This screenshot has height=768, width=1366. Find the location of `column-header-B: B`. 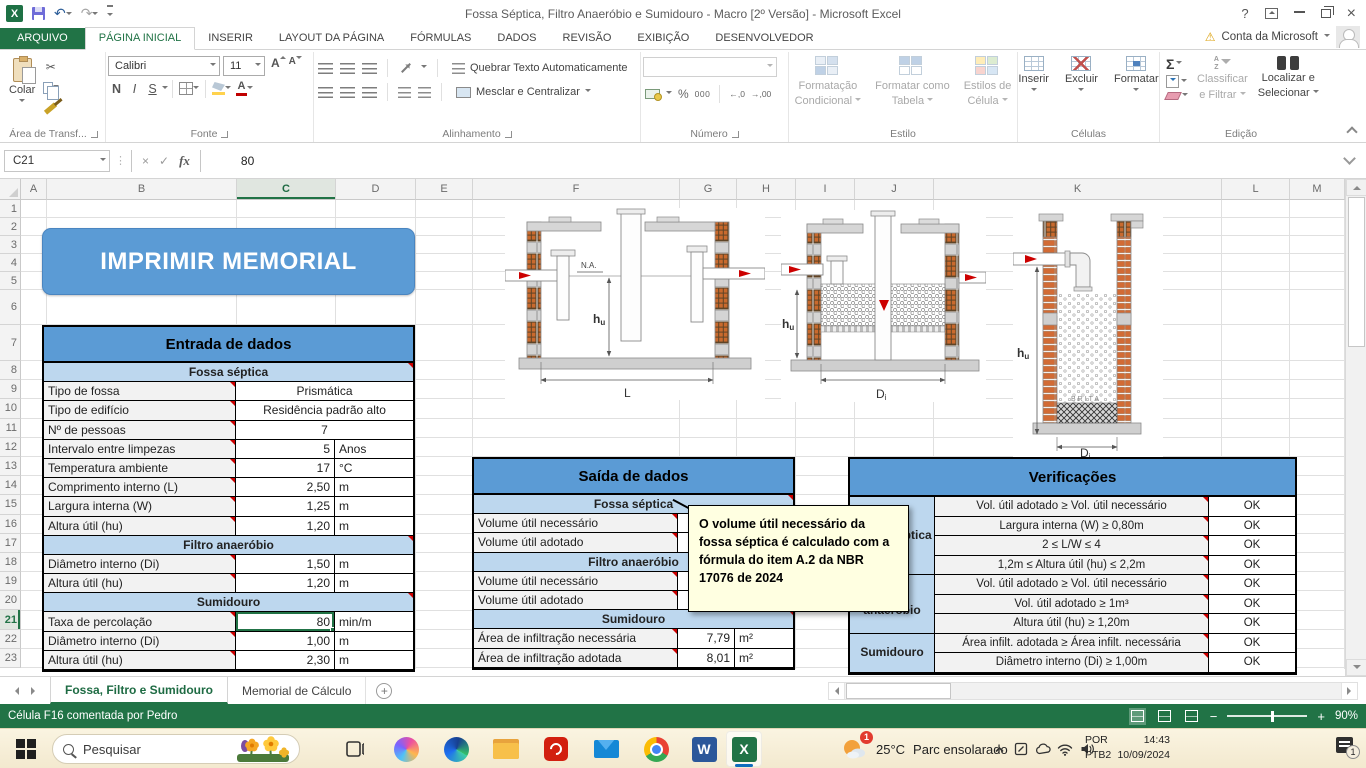

column-header-B: B is located at coordinates (142, 189).